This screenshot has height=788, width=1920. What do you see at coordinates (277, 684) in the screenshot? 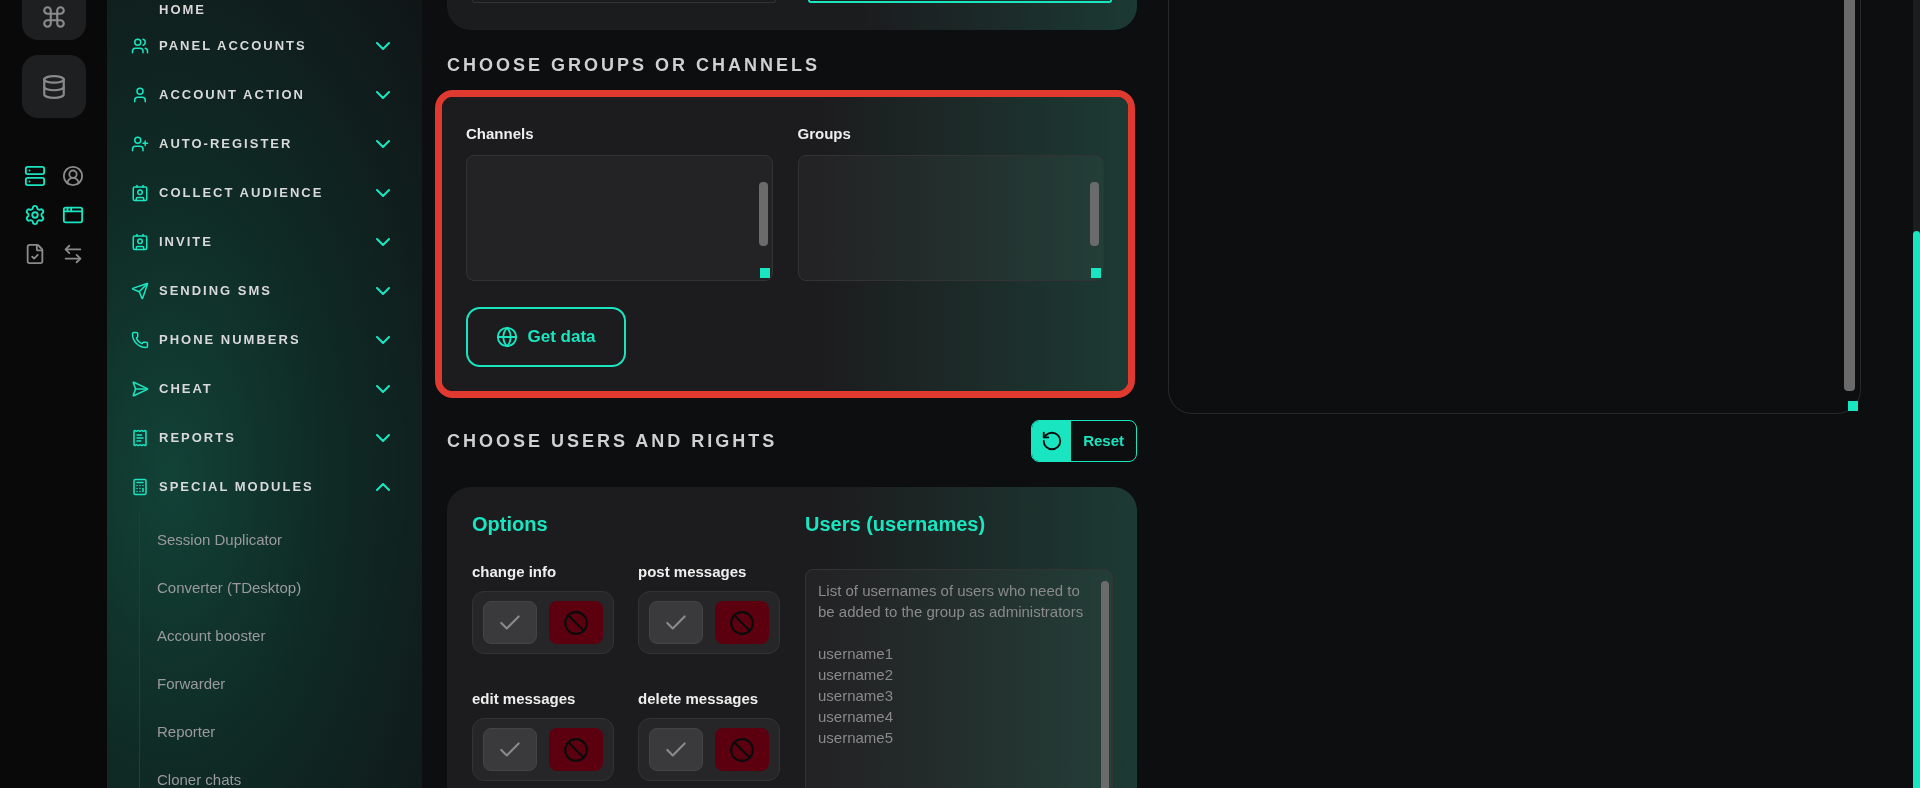
I see `submenu-item: Forwarder` at bounding box center [277, 684].